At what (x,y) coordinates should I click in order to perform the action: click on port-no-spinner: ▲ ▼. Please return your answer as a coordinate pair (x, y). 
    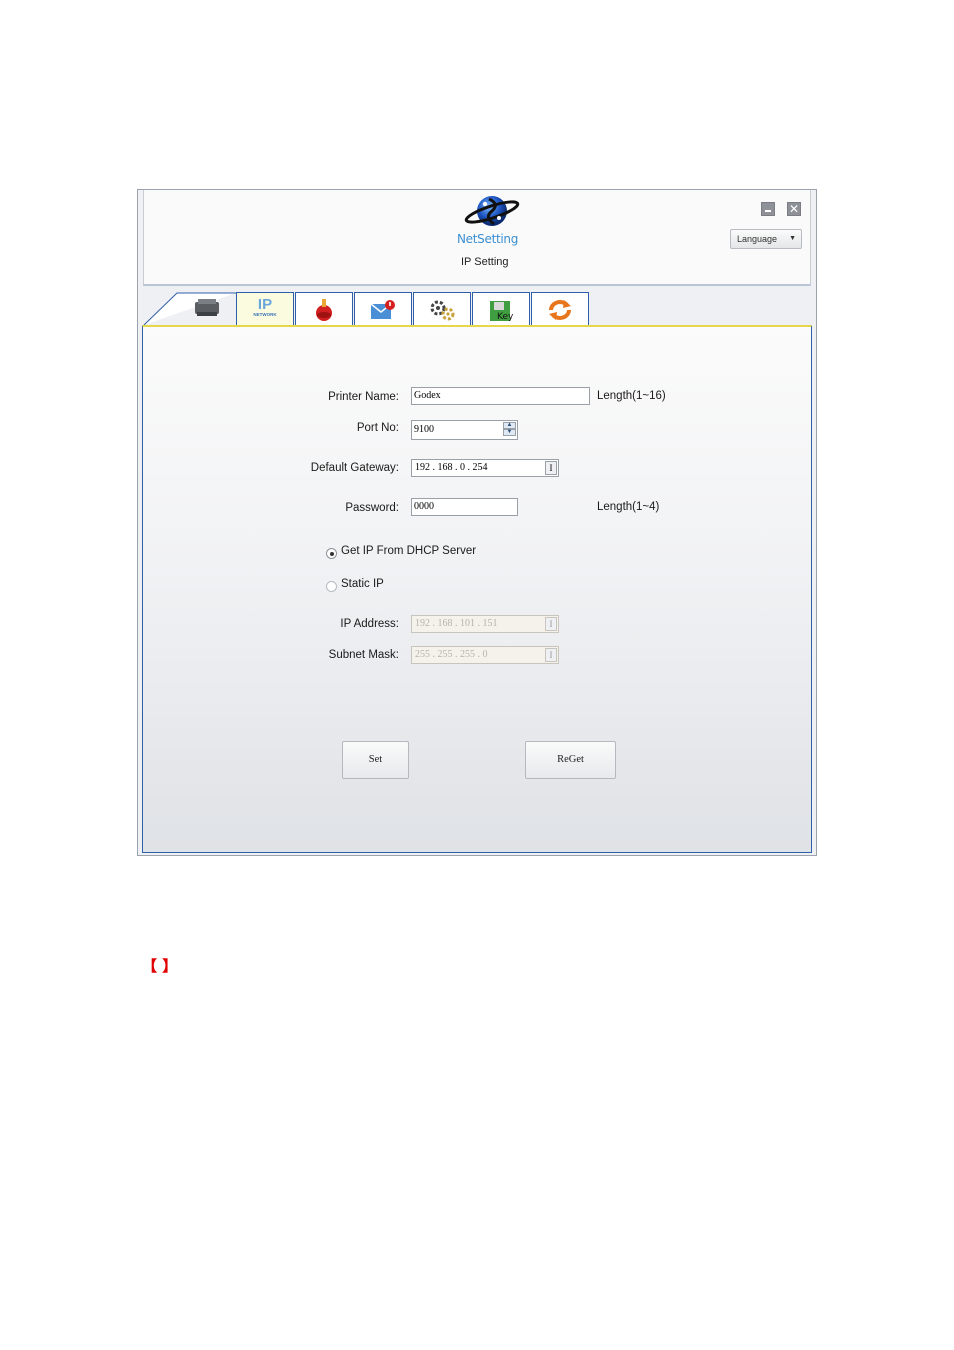
    Looking at the image, I should click on (509, 430).